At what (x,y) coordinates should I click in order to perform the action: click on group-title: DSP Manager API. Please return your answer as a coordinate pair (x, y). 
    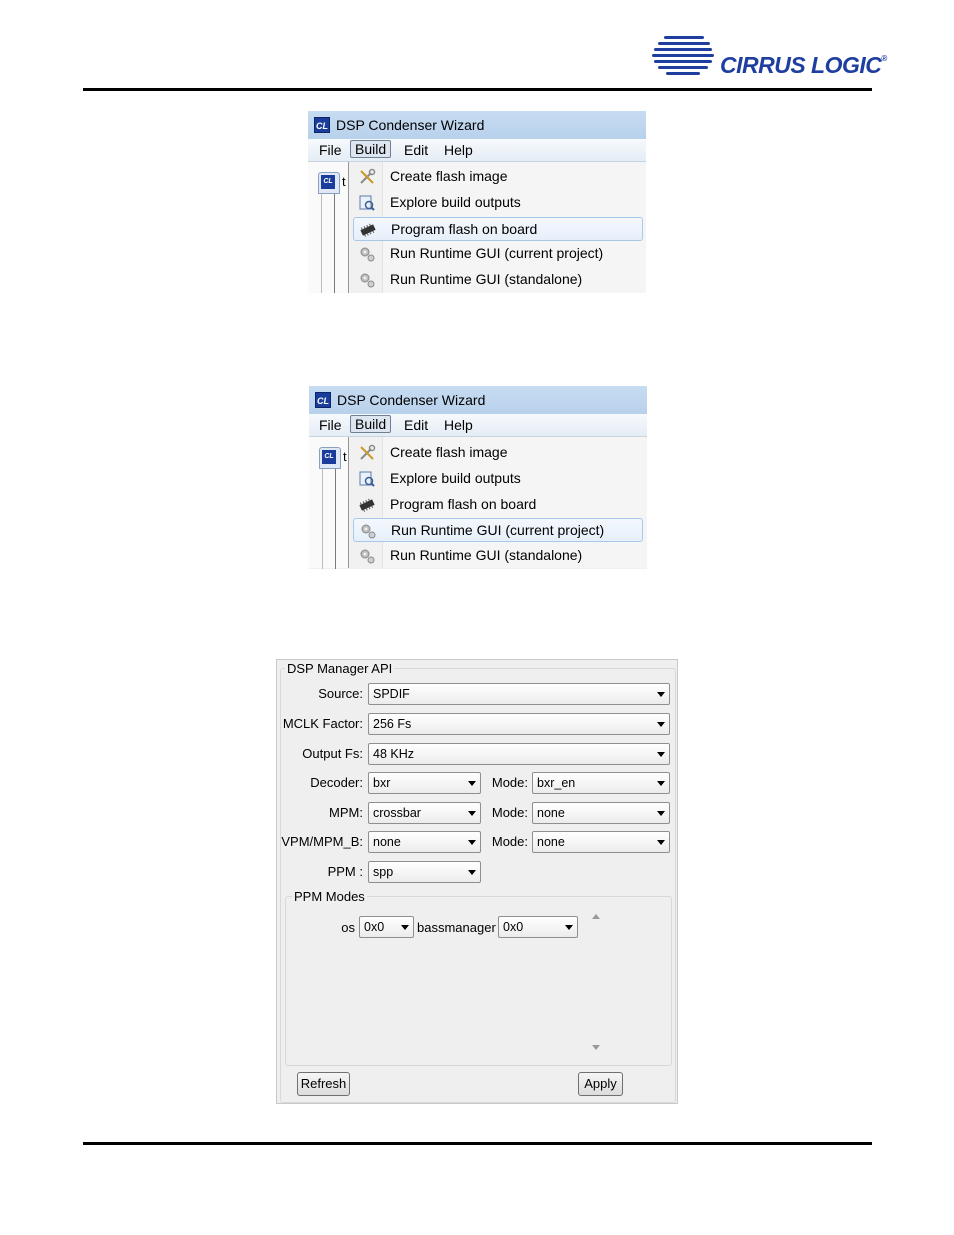
    Looking at the image, I should click on (340, 668).